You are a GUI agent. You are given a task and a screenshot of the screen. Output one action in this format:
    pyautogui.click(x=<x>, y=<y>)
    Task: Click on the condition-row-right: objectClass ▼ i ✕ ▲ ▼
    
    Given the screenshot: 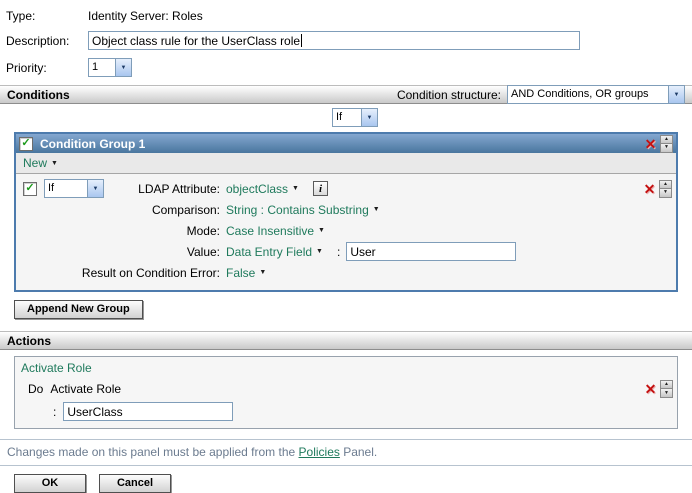 What is the action you would take?
    pyautogui.click(x=446, y=188)
    